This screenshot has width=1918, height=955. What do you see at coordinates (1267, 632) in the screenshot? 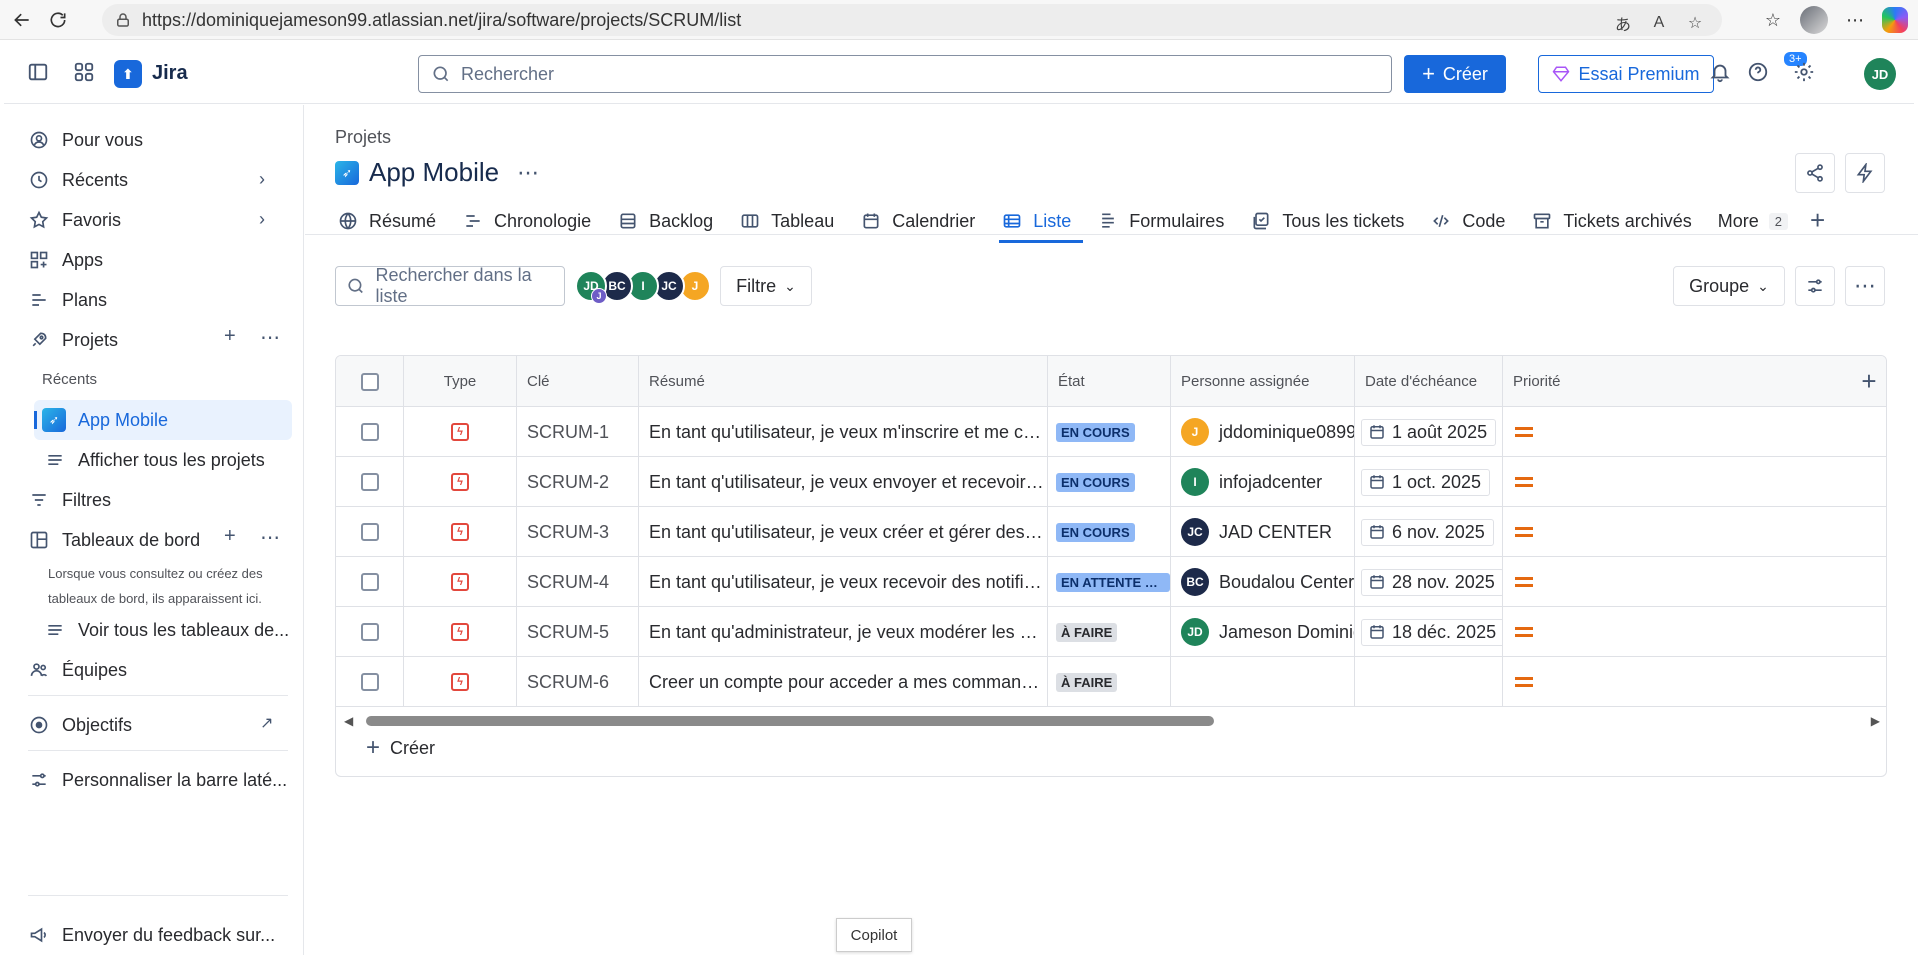
I see `assignee: JD Jameson Dominique` at bounding box center [1267, 632].